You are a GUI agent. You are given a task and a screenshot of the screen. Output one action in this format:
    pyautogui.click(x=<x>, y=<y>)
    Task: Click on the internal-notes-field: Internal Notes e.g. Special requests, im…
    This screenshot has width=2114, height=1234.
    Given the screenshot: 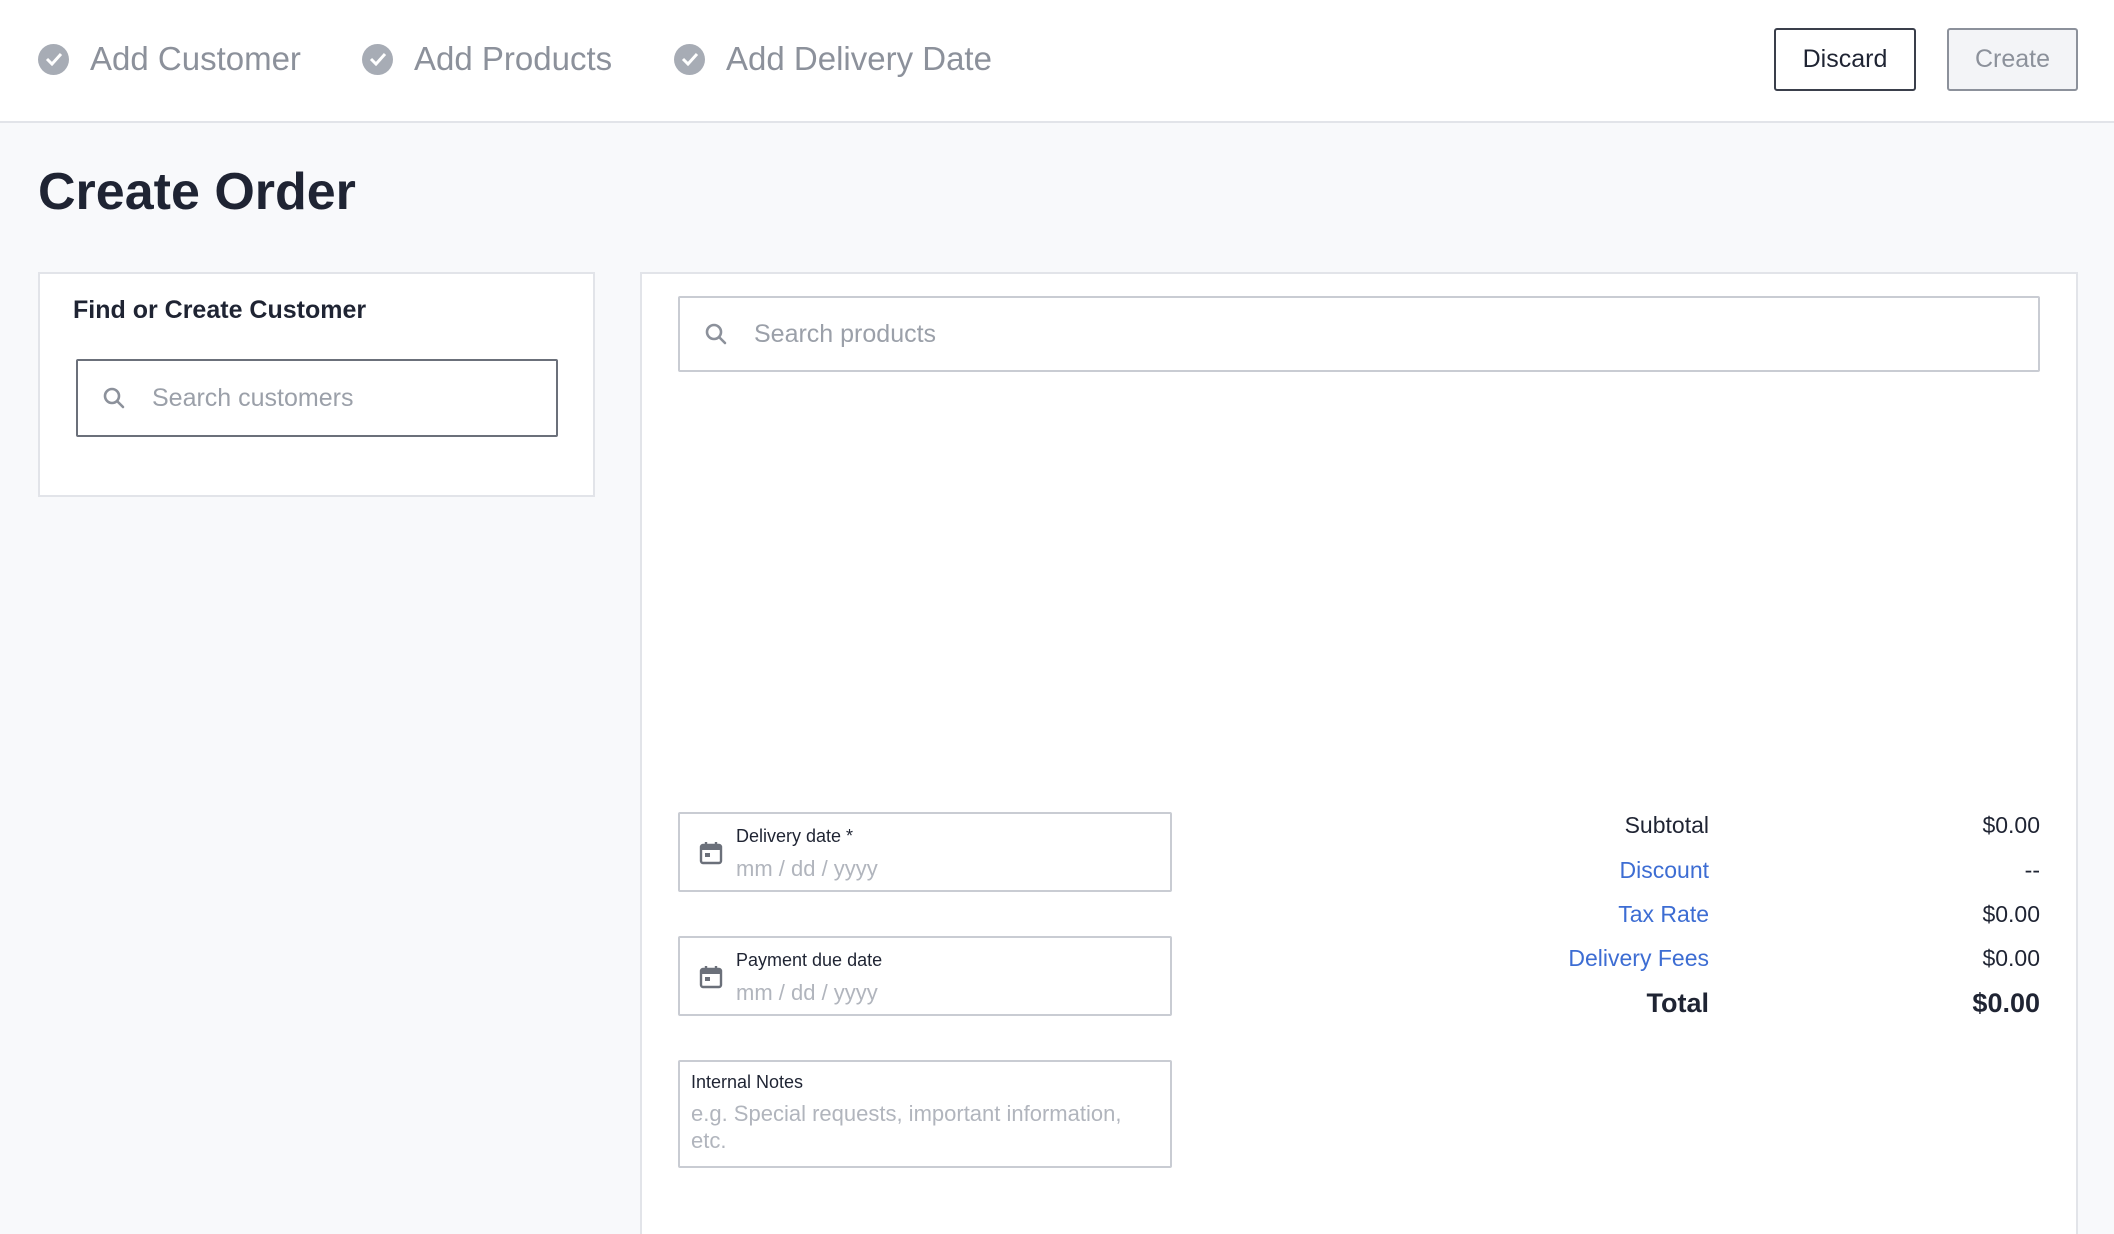 What is the action you would take?
    pyautogui.click(x=925, y=1114)
    